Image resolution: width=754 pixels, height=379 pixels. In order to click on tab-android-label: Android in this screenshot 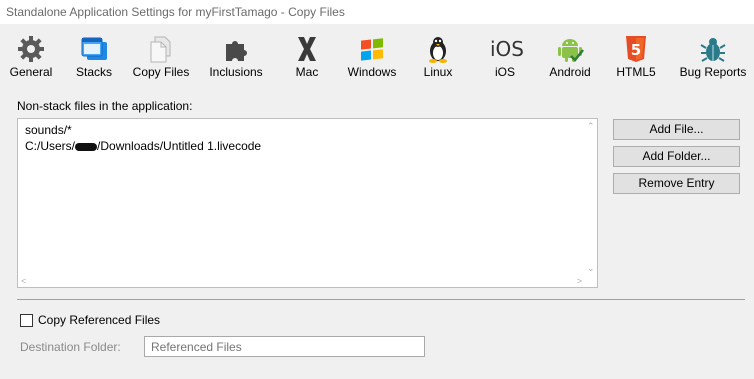, I will do `click(570, 72)`.